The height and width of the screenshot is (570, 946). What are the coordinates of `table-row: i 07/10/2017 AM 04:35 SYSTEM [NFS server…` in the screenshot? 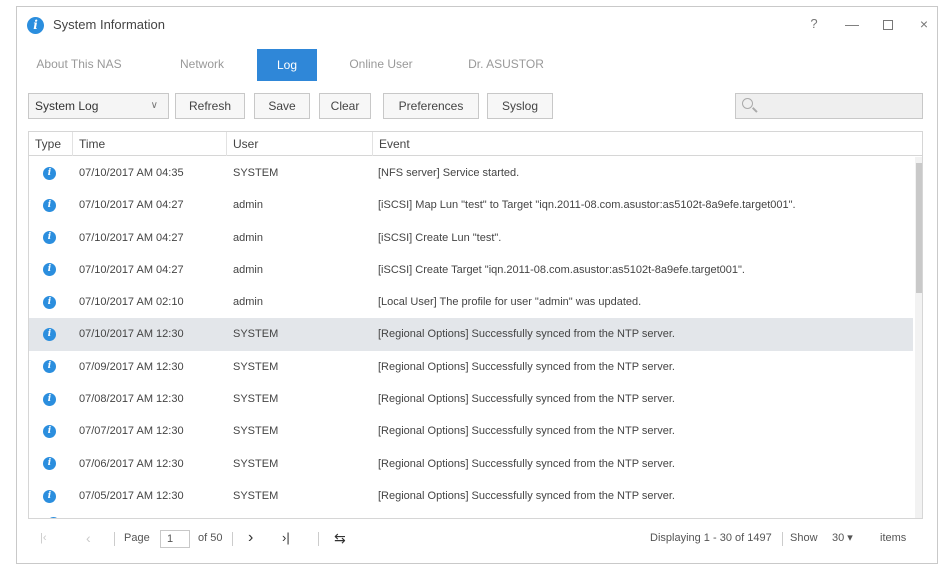 It's located at (471, 173).